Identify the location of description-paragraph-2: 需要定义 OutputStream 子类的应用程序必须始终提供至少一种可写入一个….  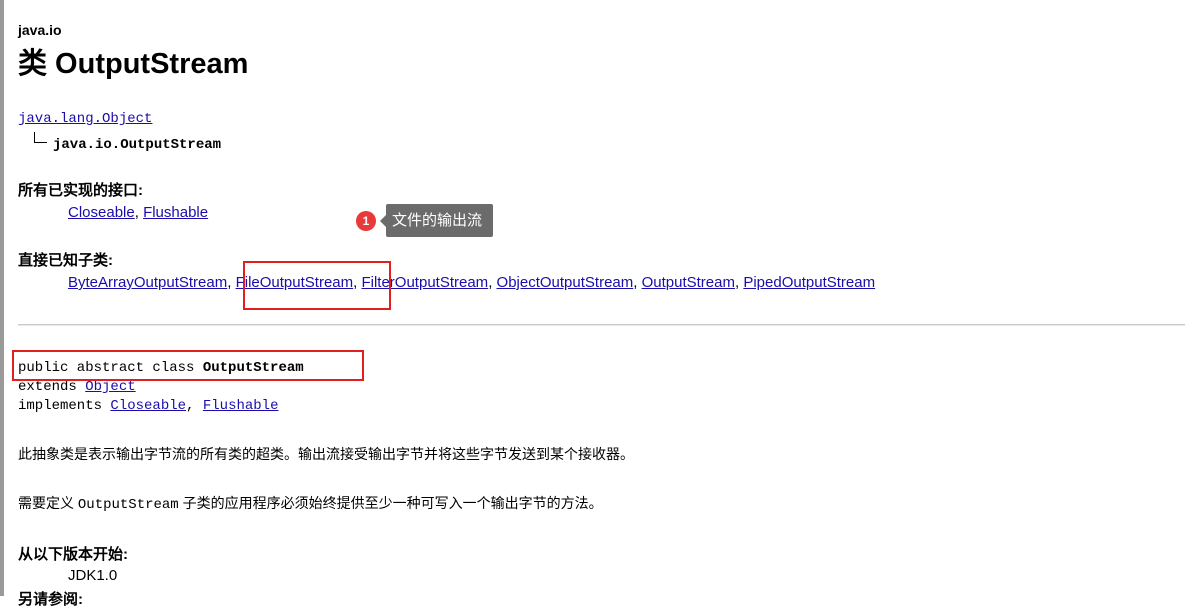
(310, 503).